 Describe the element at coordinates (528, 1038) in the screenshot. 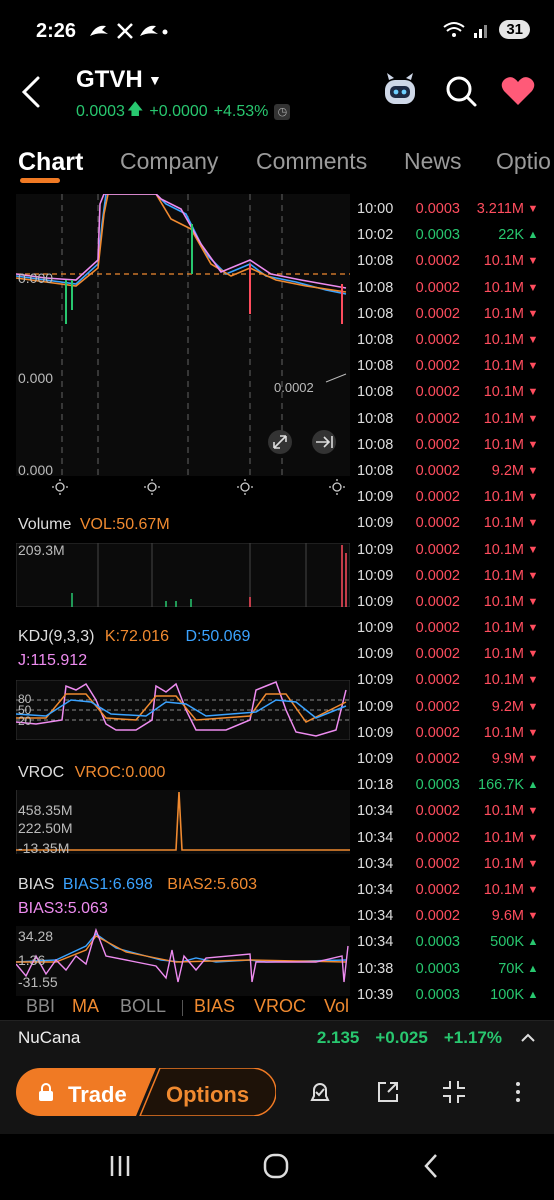

I see `chevron-up-icon` at that location.